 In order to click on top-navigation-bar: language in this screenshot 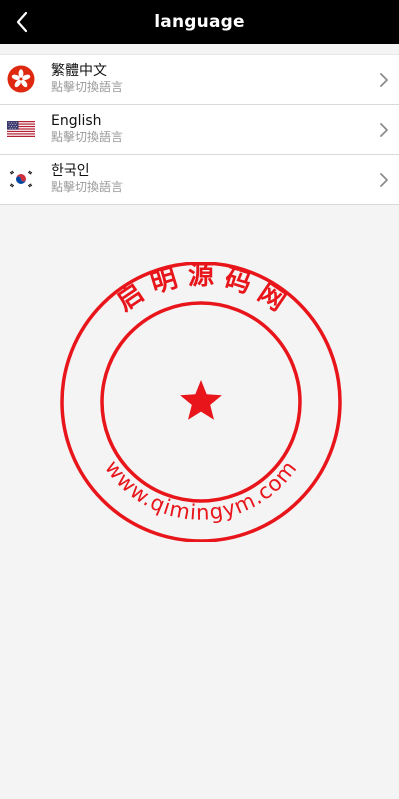, I will do `click(199, 22)`.